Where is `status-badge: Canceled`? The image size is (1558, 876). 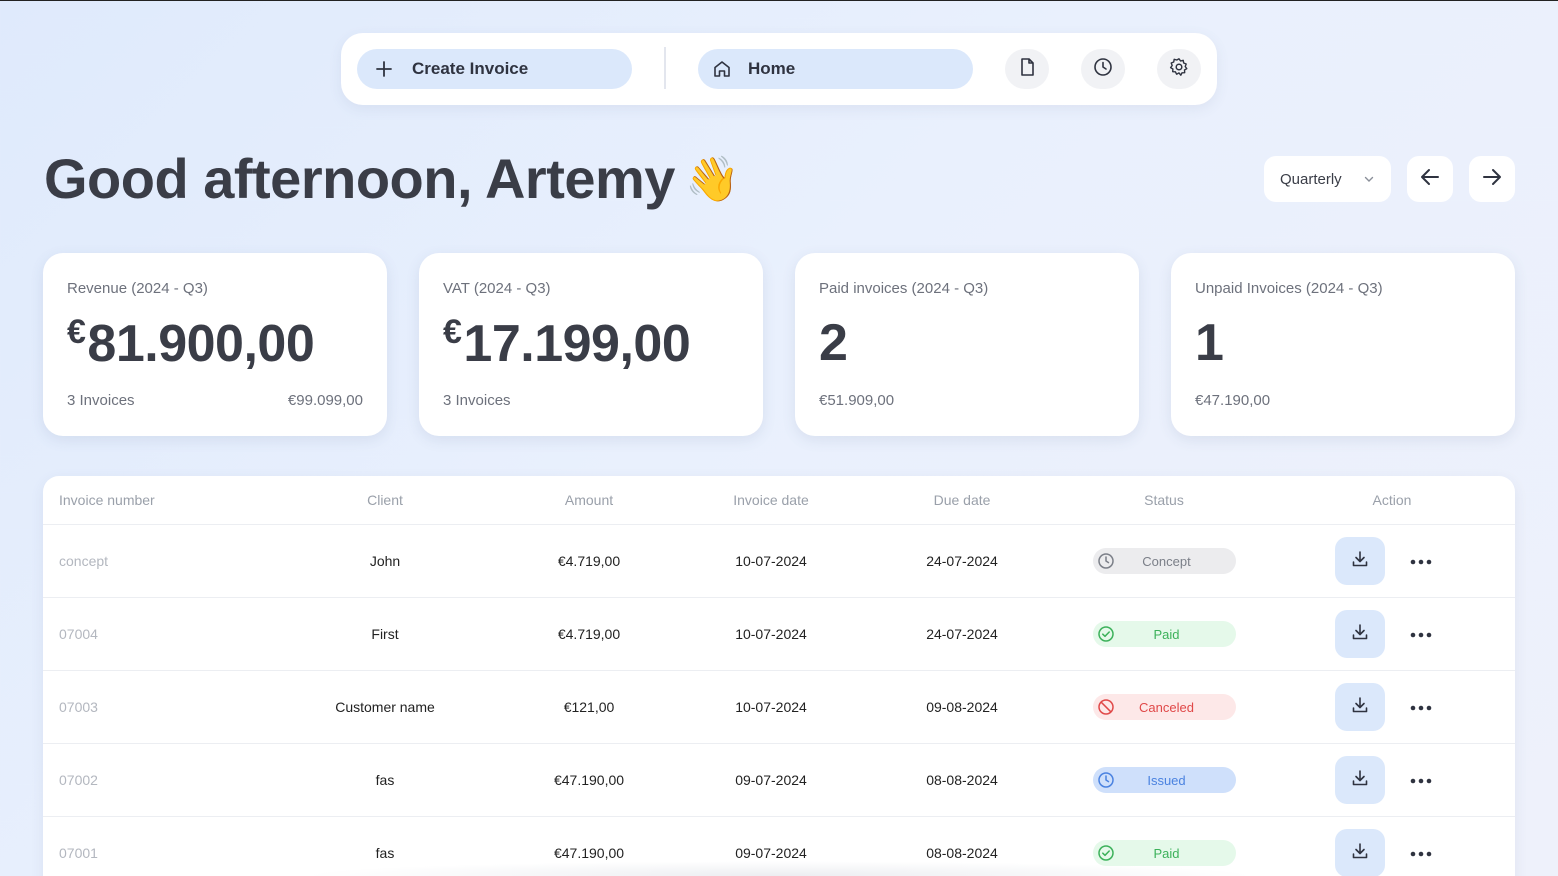 status-badge: Canceled is located at coordinates (1164, 707).